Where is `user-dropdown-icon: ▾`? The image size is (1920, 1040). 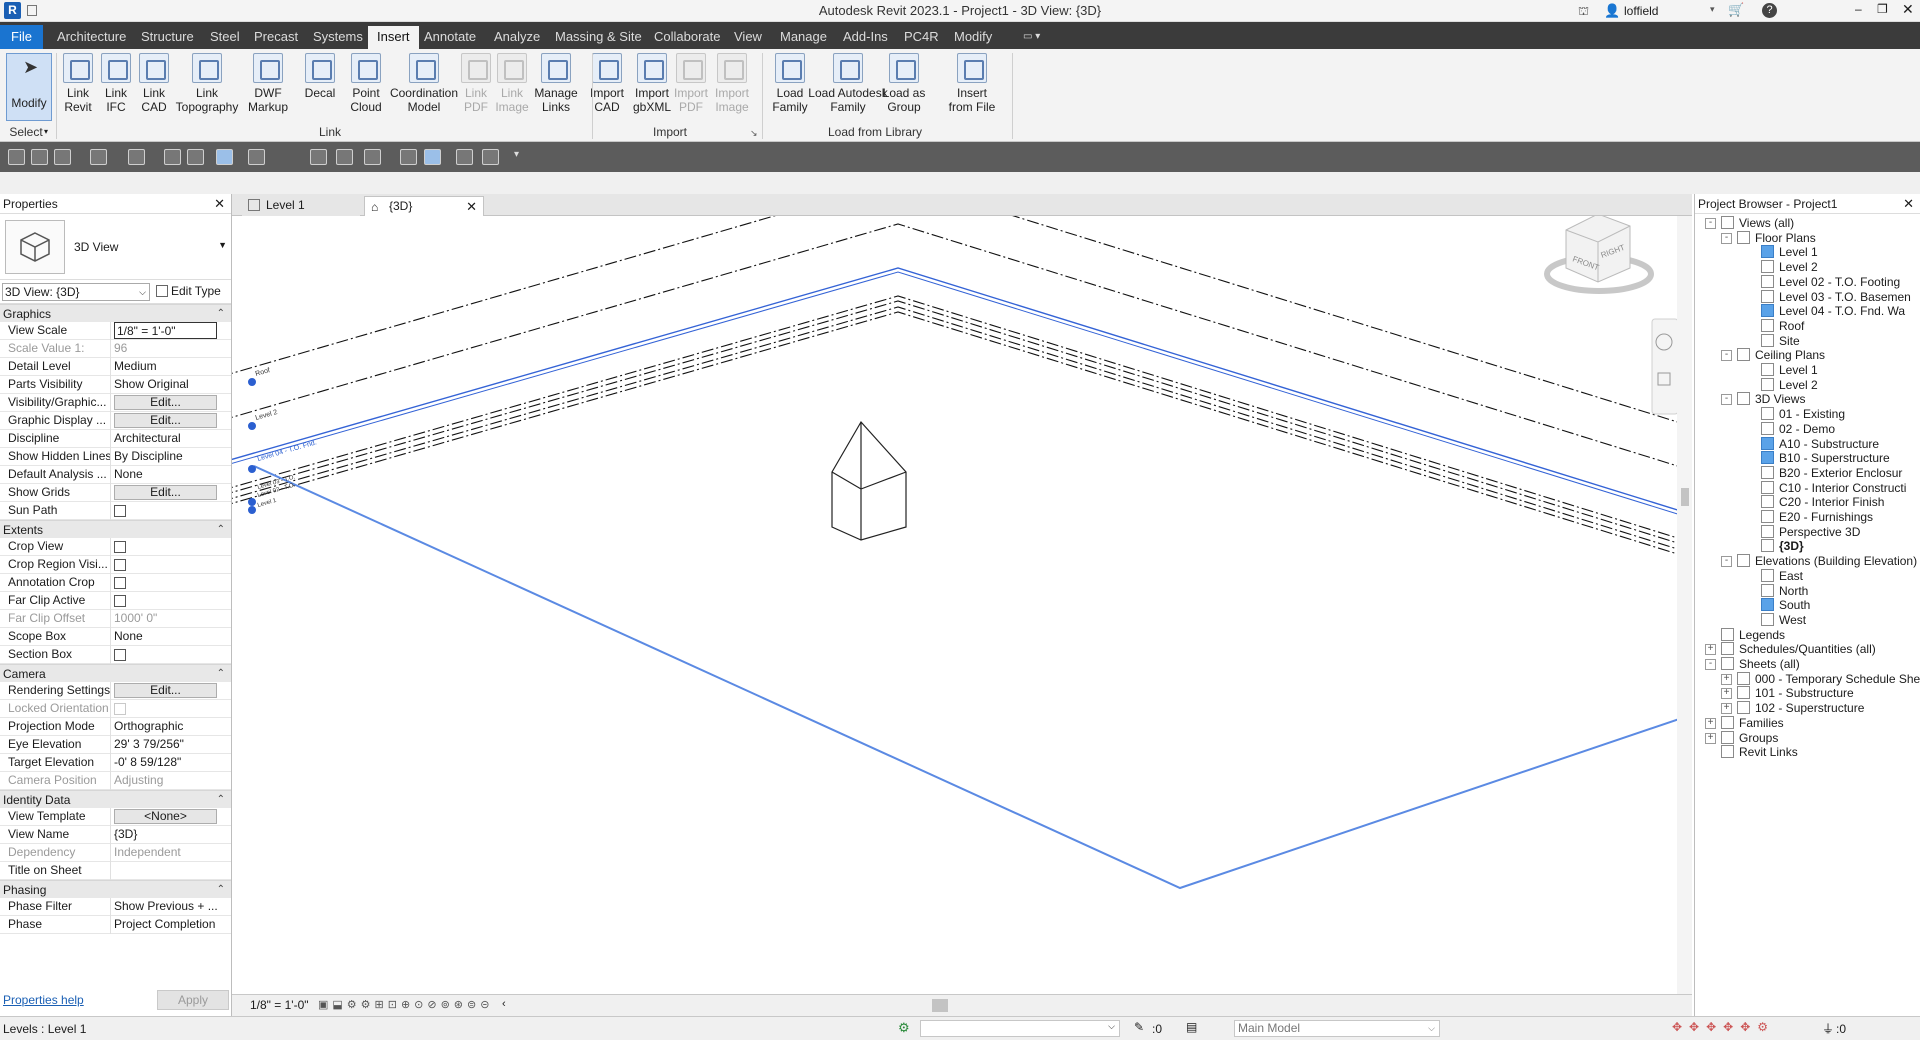
user-dropdown-icon: ▾ is located at coordinates (1712, 9).